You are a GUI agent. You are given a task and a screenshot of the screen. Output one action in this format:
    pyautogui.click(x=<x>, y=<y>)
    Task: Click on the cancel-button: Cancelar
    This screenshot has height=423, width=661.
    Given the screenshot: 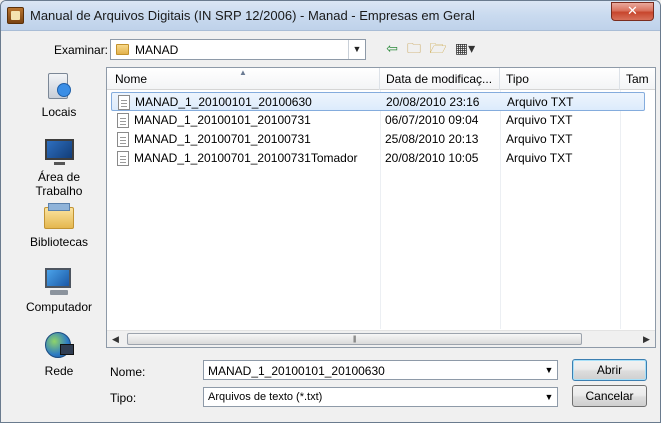 What is the action you would take?
    pyautogui.click(x=609, y=396)
    